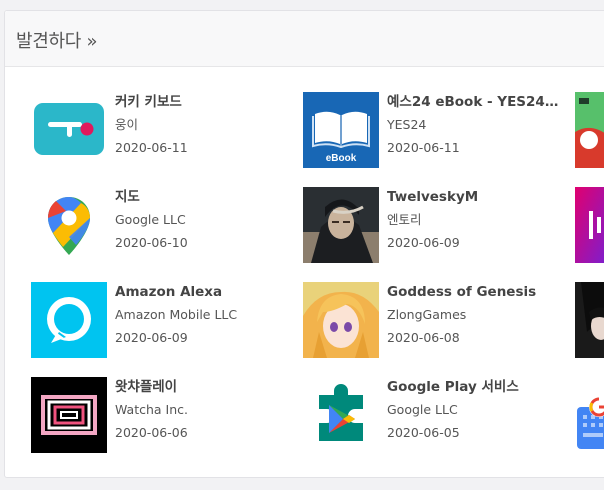  Describe the element at coordinates (423, 432) in the screenshot. I see `app-date: 2020-06-05` at that location.